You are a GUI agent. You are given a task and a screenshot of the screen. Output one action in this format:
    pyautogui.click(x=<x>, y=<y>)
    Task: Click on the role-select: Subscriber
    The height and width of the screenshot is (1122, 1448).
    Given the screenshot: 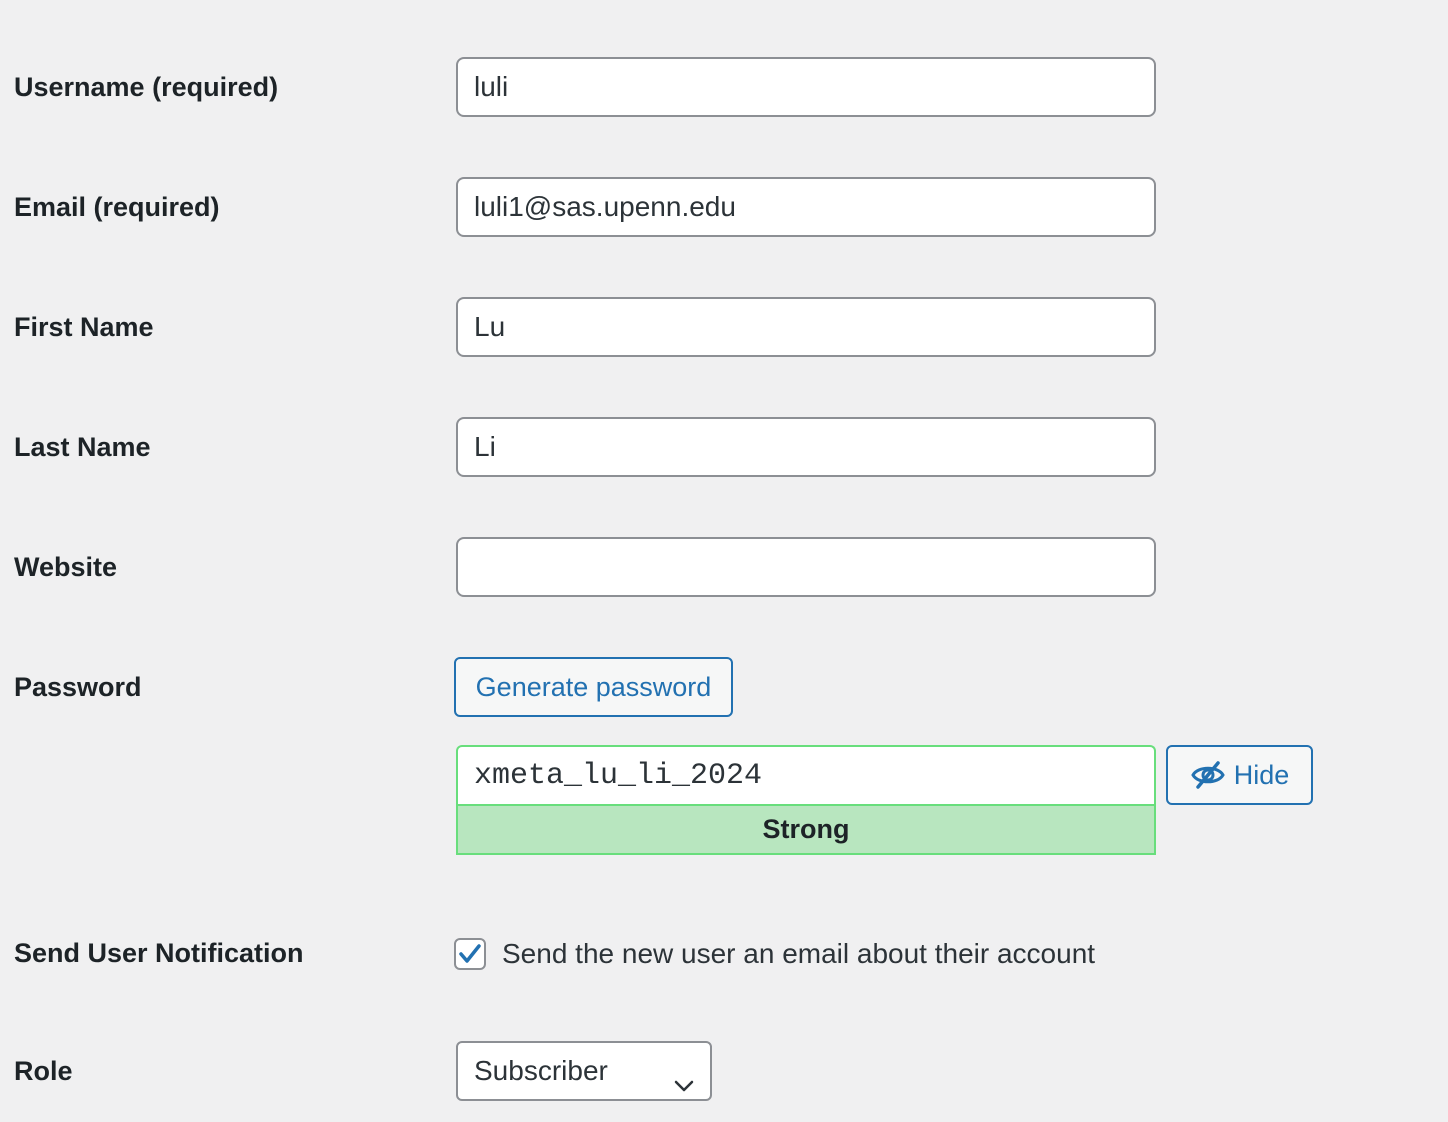 What is the action you would take?
    pyautogui.click(x=584, y=1071)
    